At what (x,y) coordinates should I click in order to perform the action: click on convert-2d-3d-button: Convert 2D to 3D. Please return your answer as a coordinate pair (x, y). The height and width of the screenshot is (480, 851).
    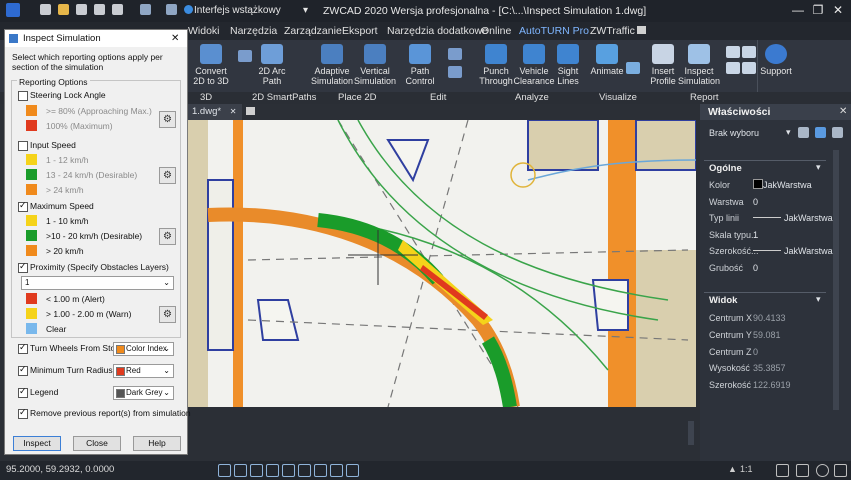
    Looking at the image, I should click on (211, 69).